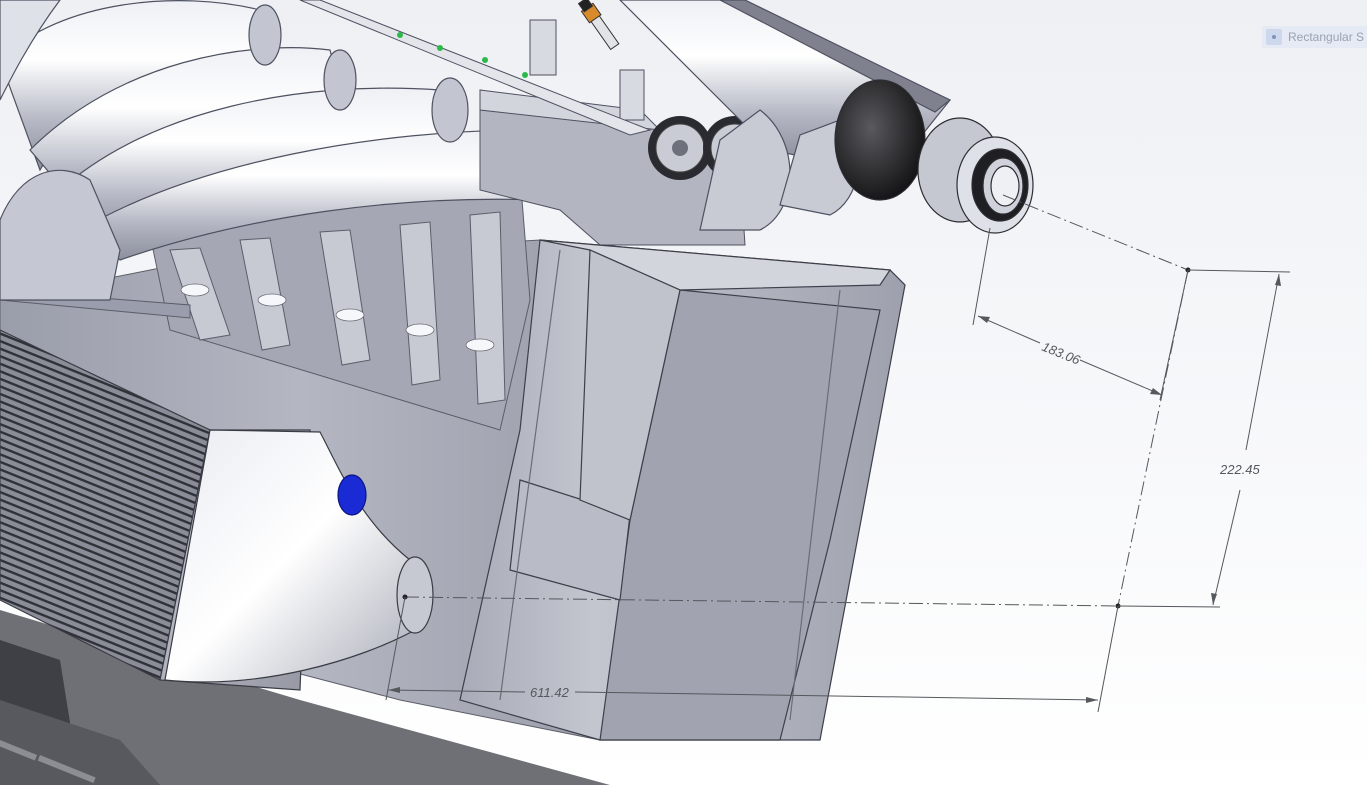 The width and height of the screenshot is (1367, 785). I want to click on dimension-angled, so click(1080, 314).